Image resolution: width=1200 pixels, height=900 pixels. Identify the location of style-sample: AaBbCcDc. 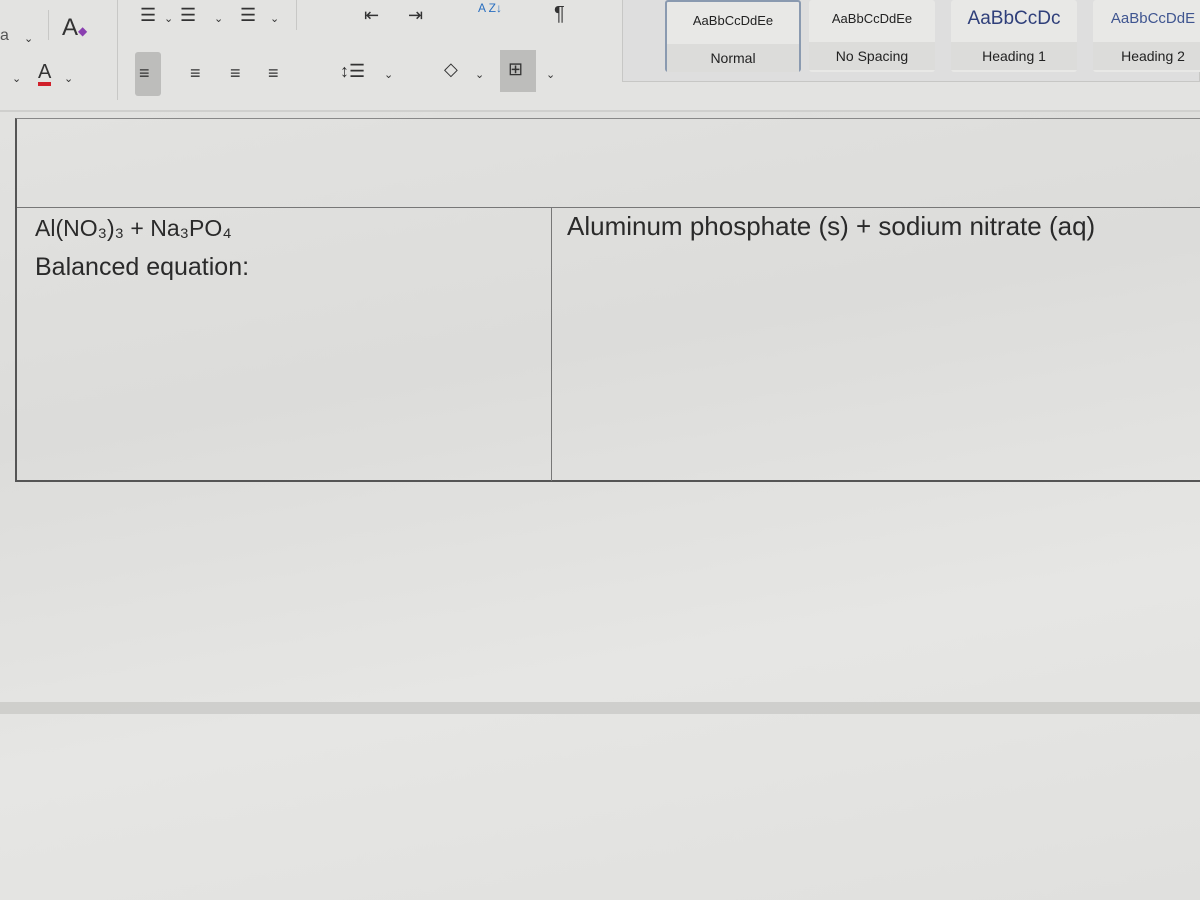
(1014, 18).